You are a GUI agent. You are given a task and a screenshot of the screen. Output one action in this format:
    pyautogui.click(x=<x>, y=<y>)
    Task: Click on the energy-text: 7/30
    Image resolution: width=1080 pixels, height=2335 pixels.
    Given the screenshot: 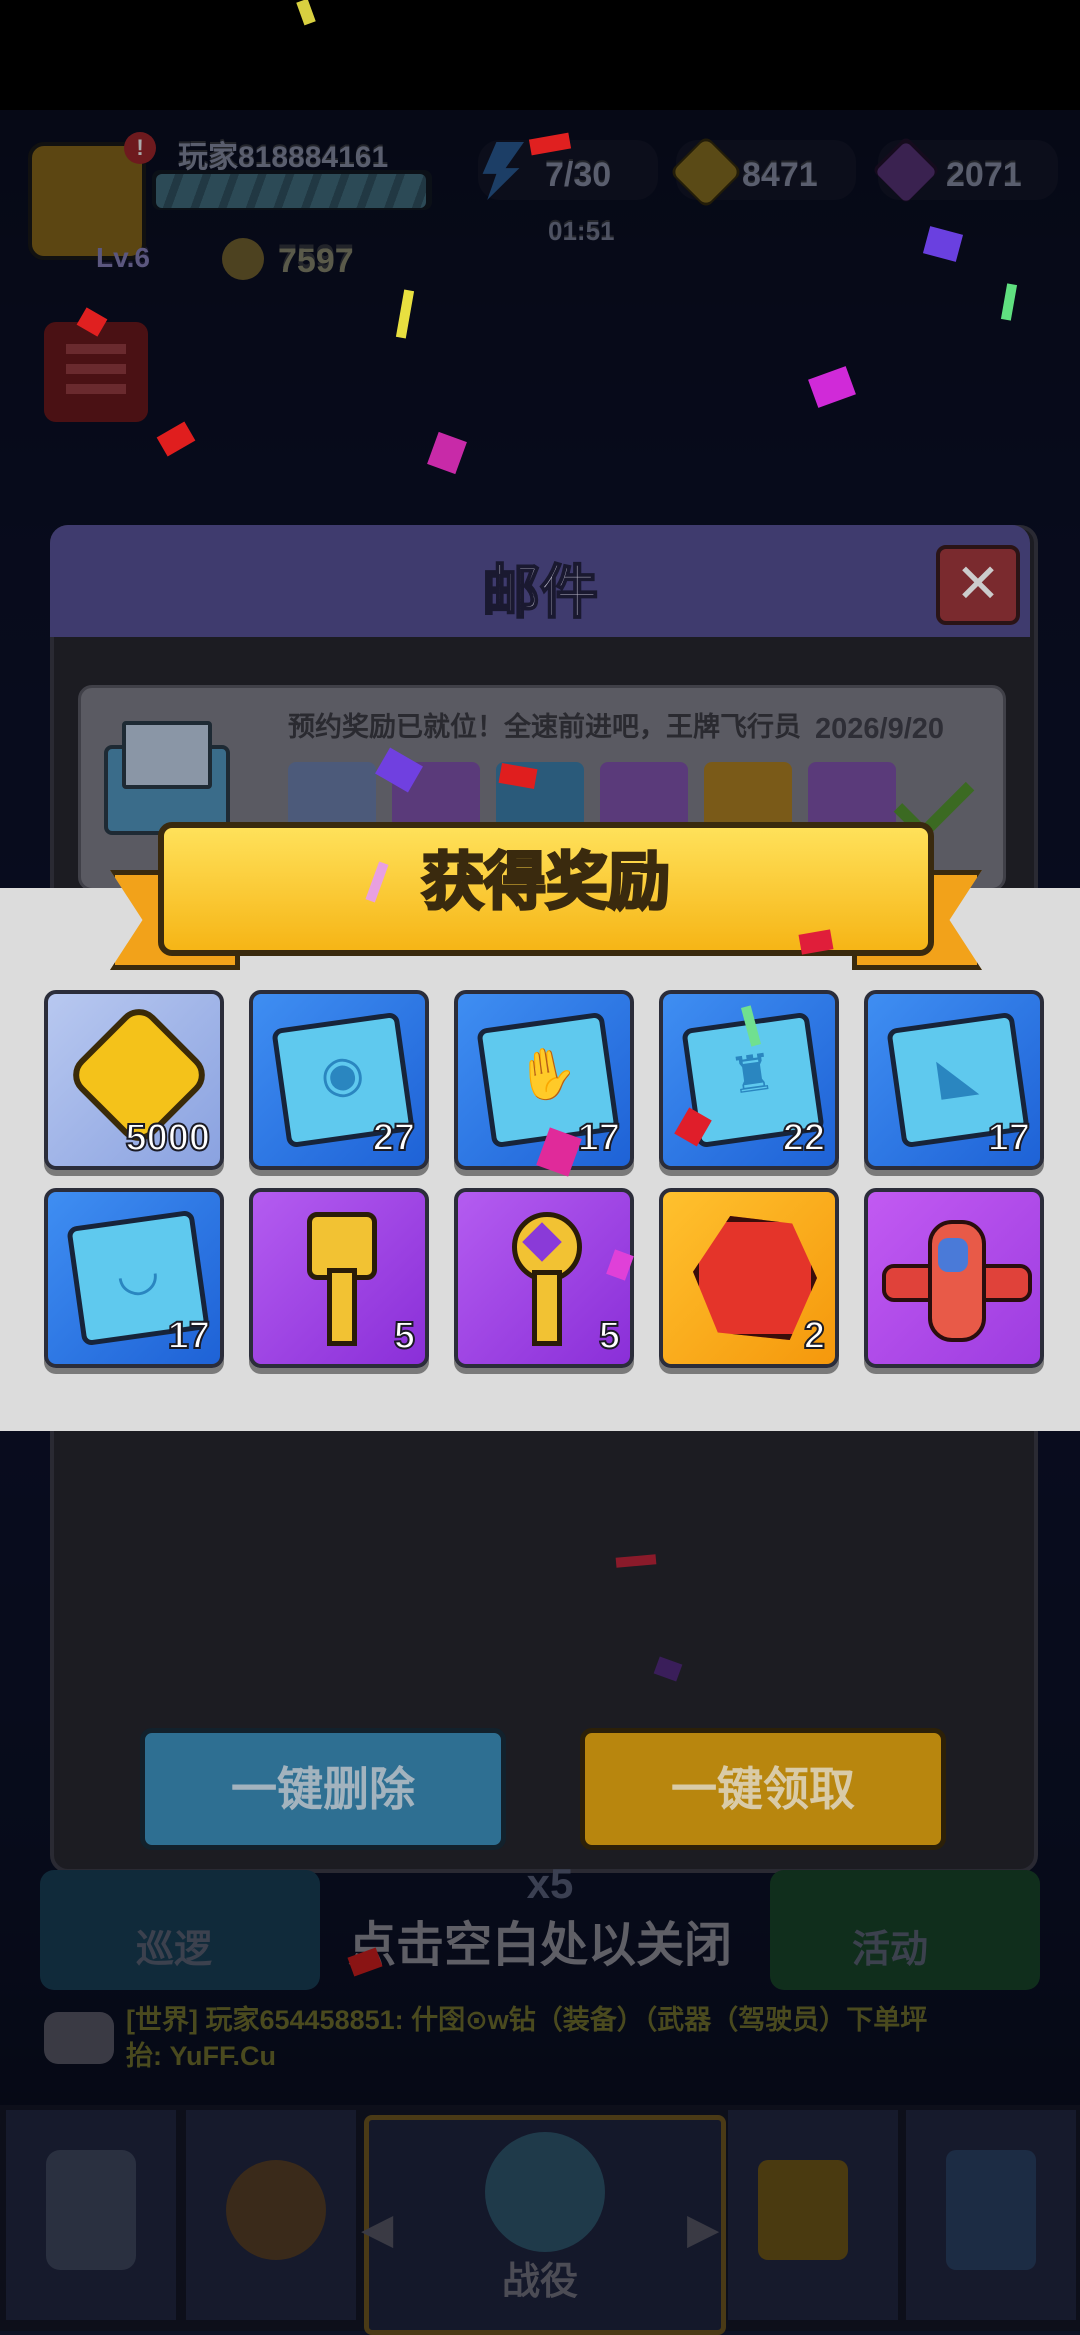 What is the action you would take?
    pyautogui.click(x=578, y=175)
    